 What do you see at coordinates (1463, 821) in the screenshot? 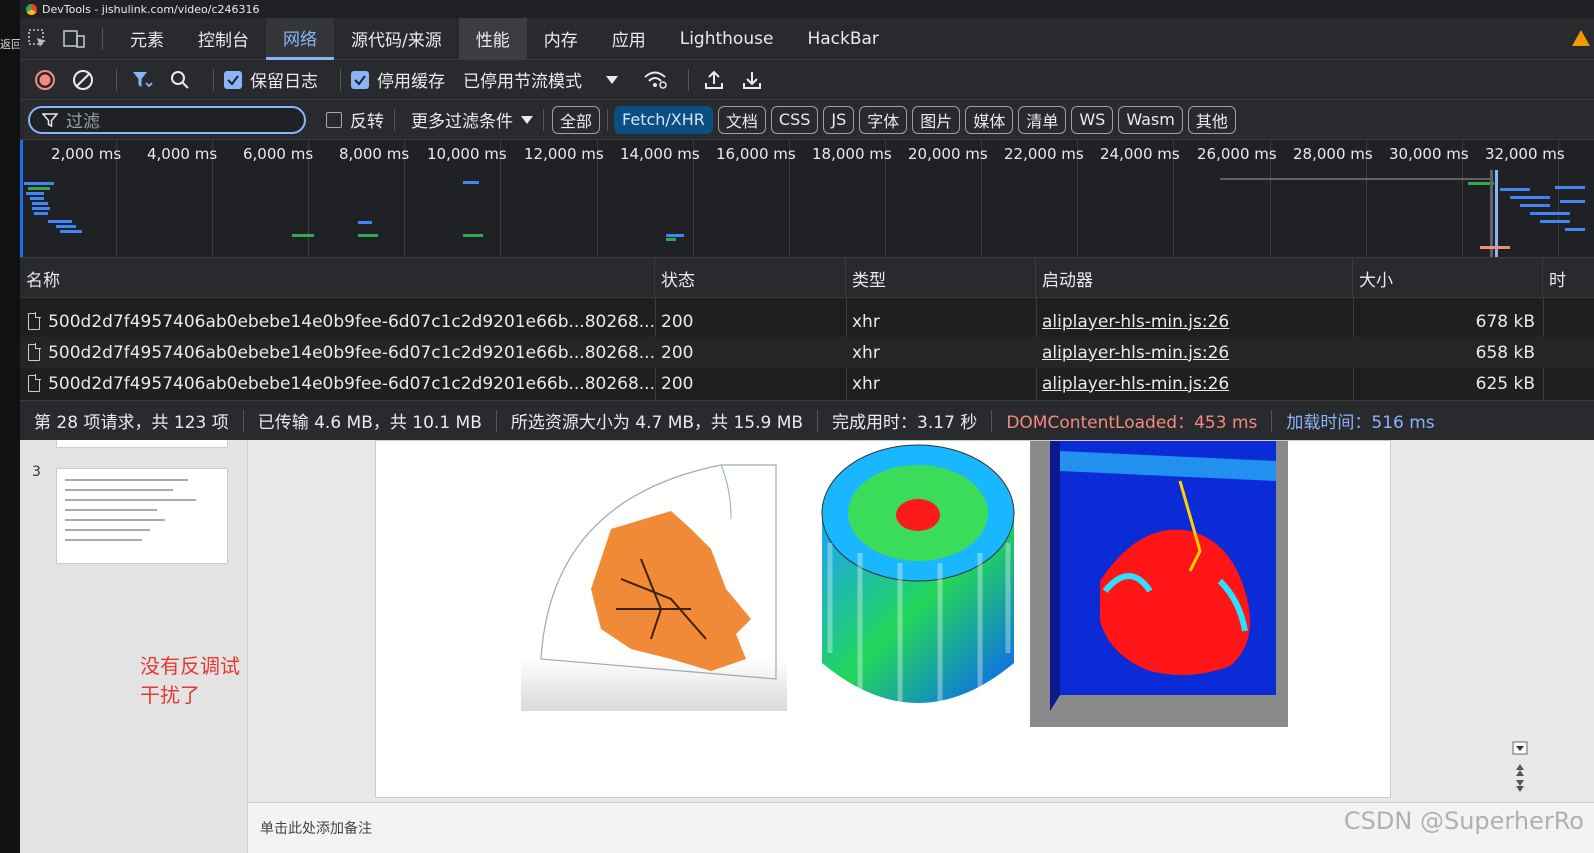
I see `watermark-text: CSDN @SuperherRo` at bounding box center [1463, 821].